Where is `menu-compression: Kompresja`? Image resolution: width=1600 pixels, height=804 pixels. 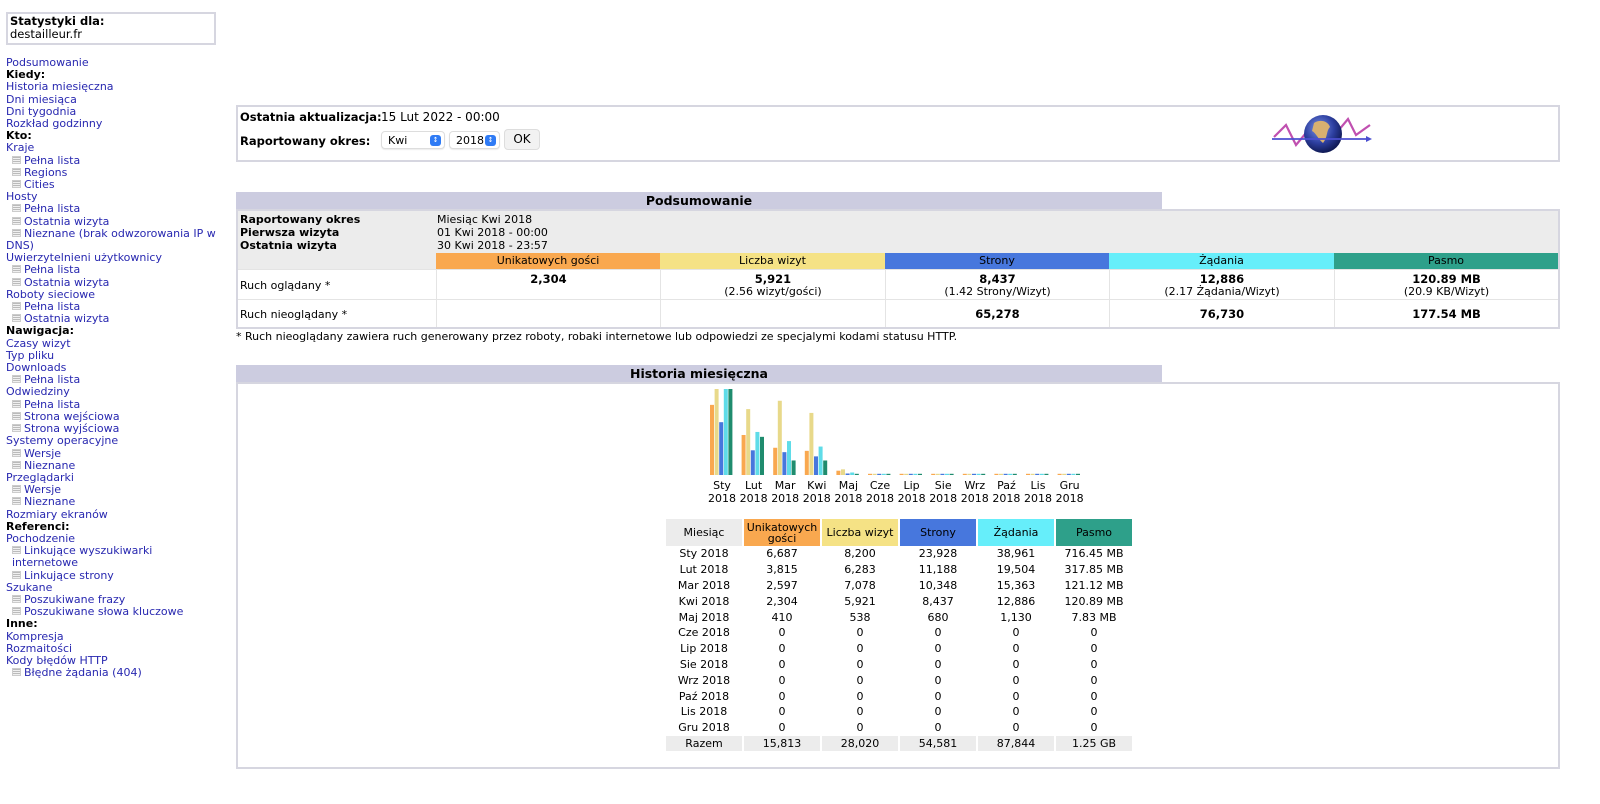
menu-compression: Kompresja is located at coordinates (113, 636).